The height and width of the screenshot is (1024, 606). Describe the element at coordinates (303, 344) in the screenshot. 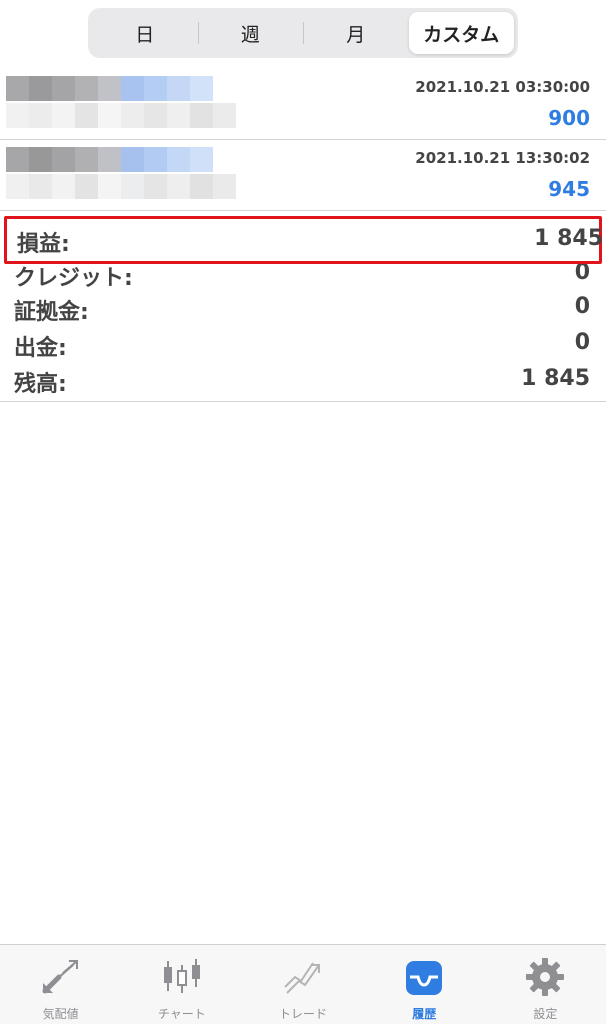

I see `summary-row-withdrawal: 出金: 0` at that location.